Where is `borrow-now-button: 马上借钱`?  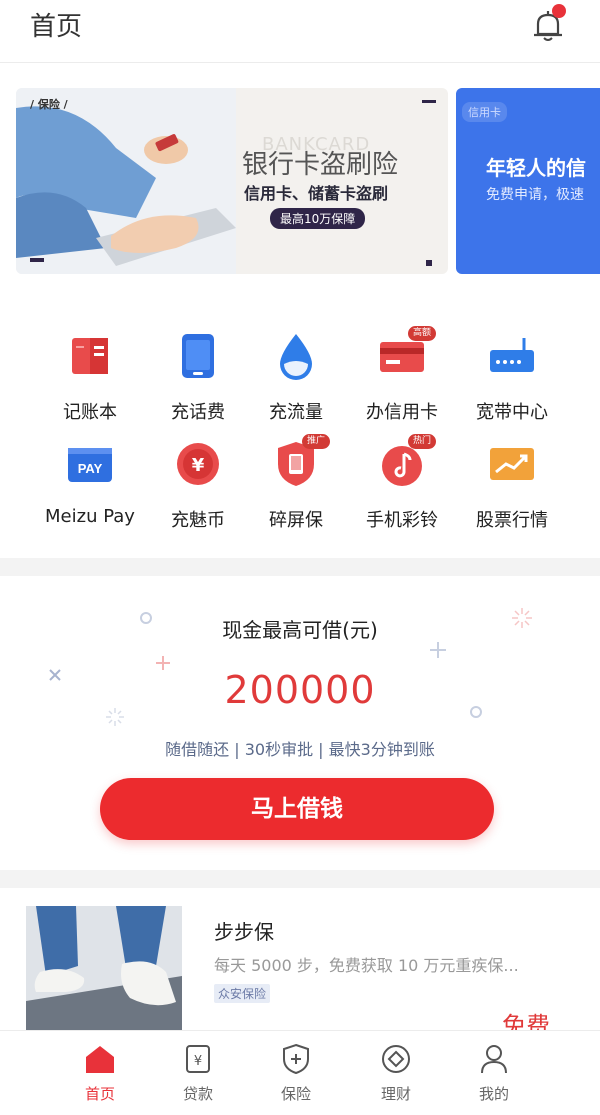 borrow-now-button: 马上借钱 is located at coordinates (297, 809).